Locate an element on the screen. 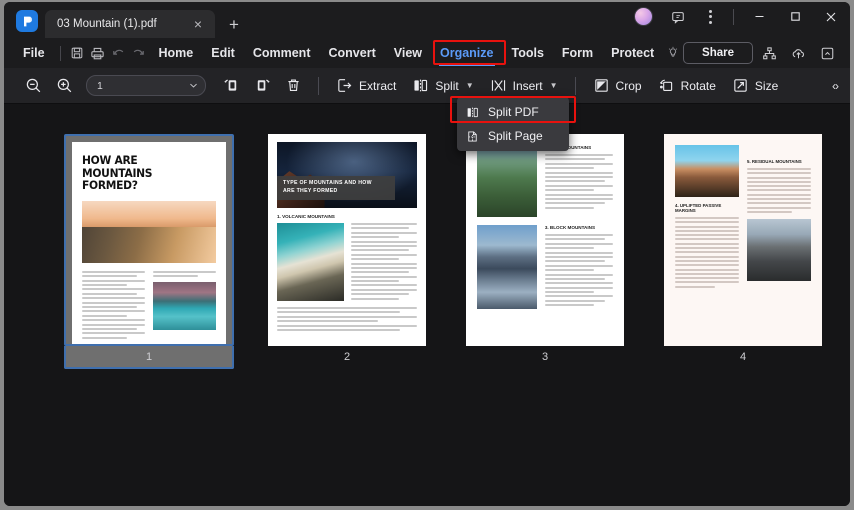 Image resolution: width=854 pixels, height=510 pixels. menu-item-split-page: Split Page is located at coordinates (513, 136).